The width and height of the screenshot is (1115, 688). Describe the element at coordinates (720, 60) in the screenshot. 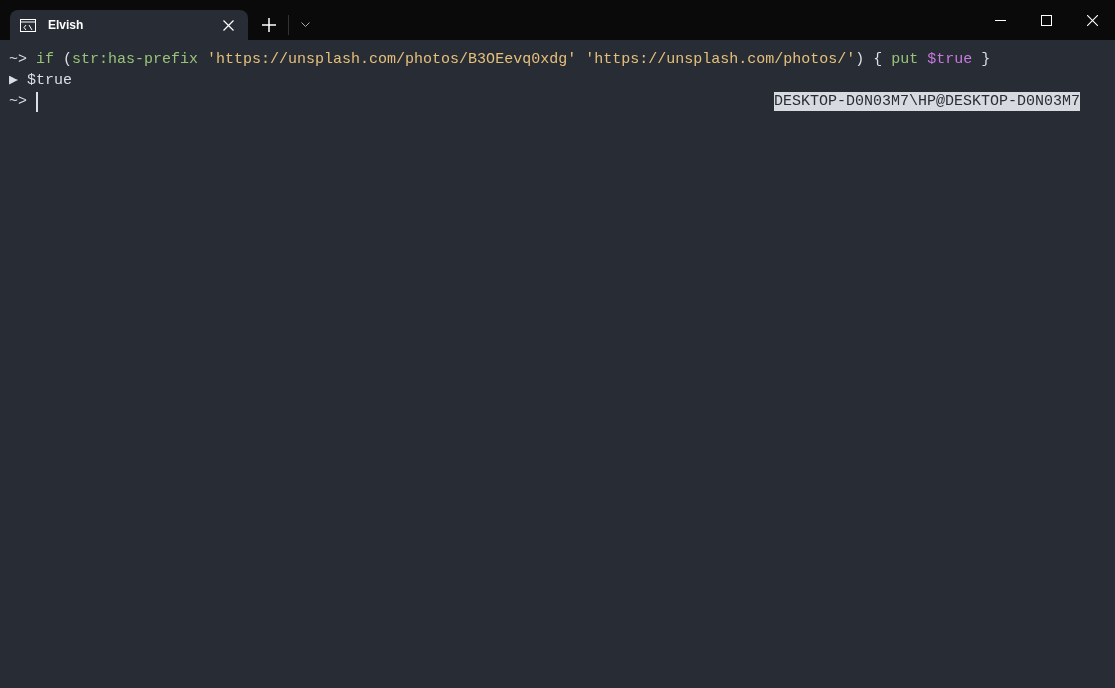

I see `string-literal: 'https://unsplash.com/photos/'` at that location.